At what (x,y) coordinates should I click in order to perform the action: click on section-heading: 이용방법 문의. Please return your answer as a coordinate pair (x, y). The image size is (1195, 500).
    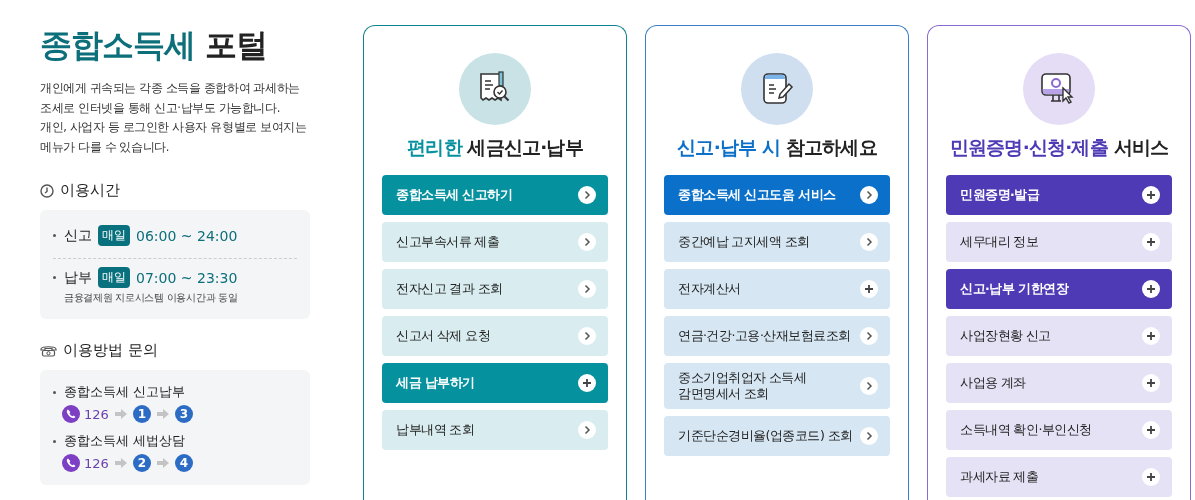
    Looking at the image, I should click on (110, 350).